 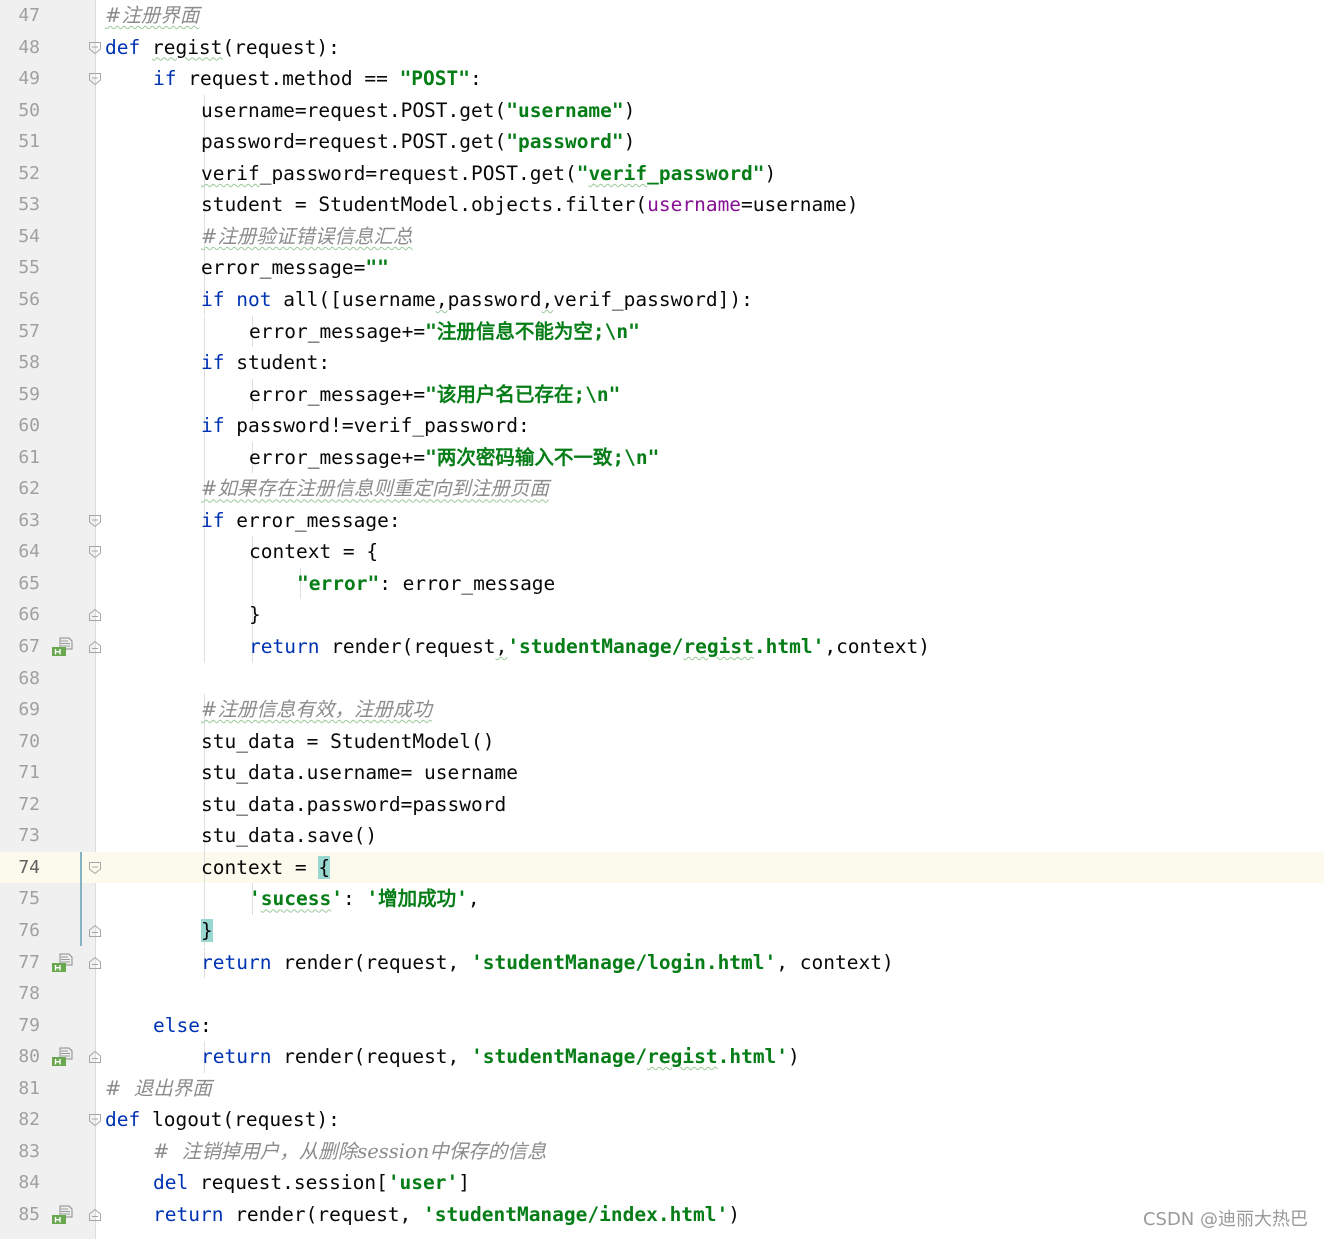 I want to click on code-line: 65 "error": error_message, so click(x=662, y=583).